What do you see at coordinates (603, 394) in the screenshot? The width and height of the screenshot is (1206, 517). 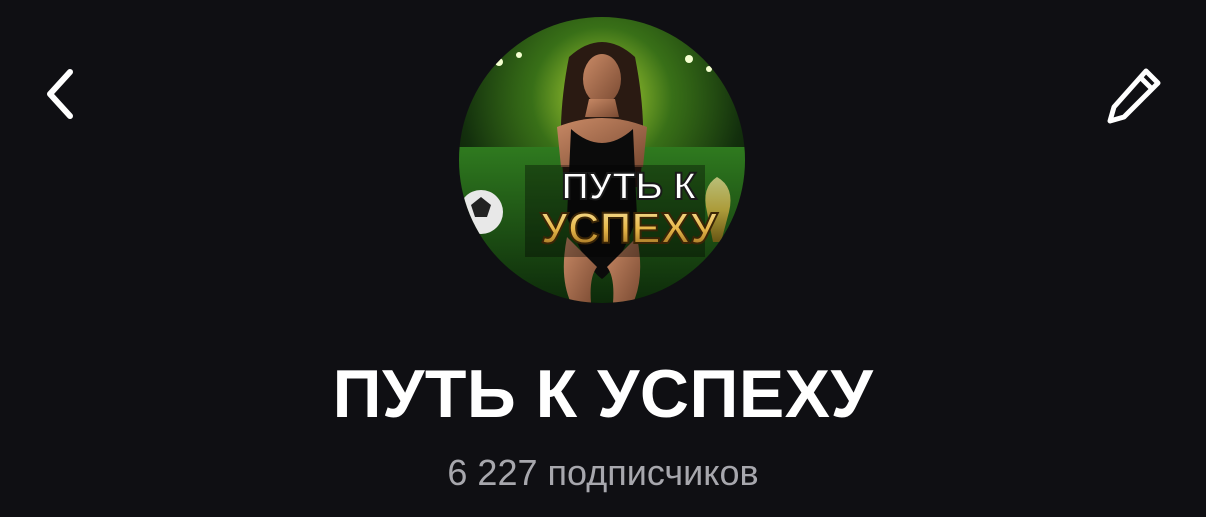 I see `channel-title: ПУТЬ К УСПЕХУ` at bounding box center [603, 394].